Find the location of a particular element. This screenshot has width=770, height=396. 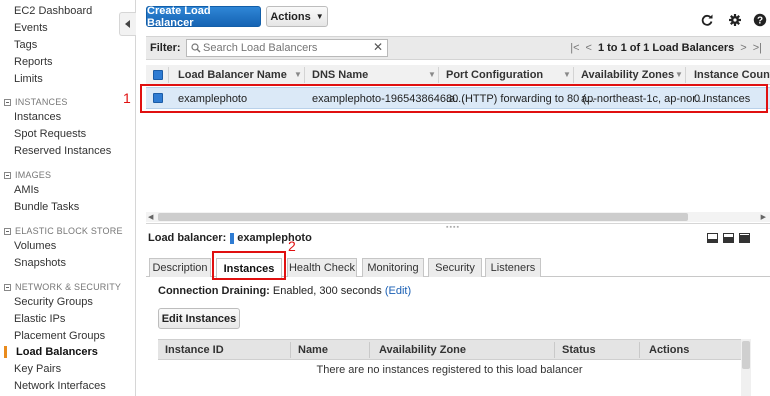

section-title: ELASTIC BLOCK STORE is located at coordinates (69, 231).